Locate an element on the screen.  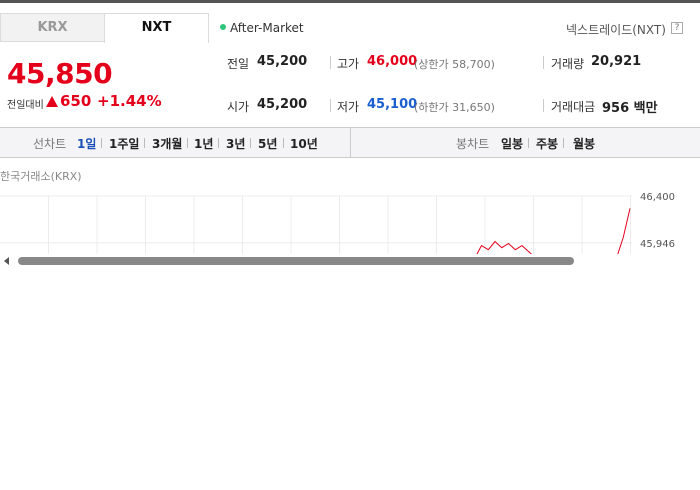
period-3m: 3개월 is located at coordinates (167, 143).